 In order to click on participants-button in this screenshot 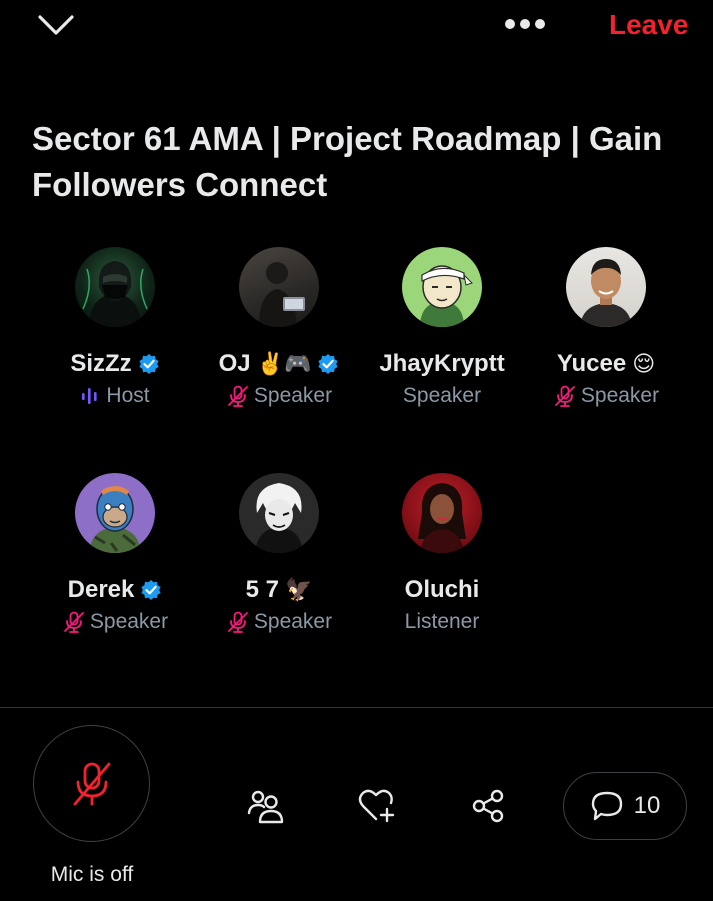, I will do `click(265, 806)`.